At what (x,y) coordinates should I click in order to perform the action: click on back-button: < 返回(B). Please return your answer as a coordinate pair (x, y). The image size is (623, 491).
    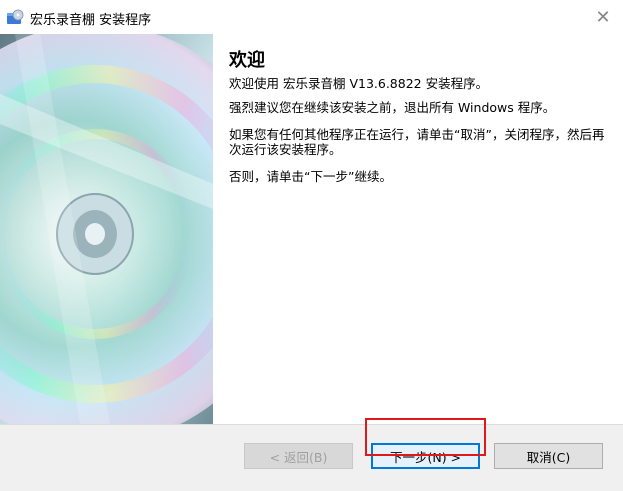
    Looking at the image, I should click on (298, 456).